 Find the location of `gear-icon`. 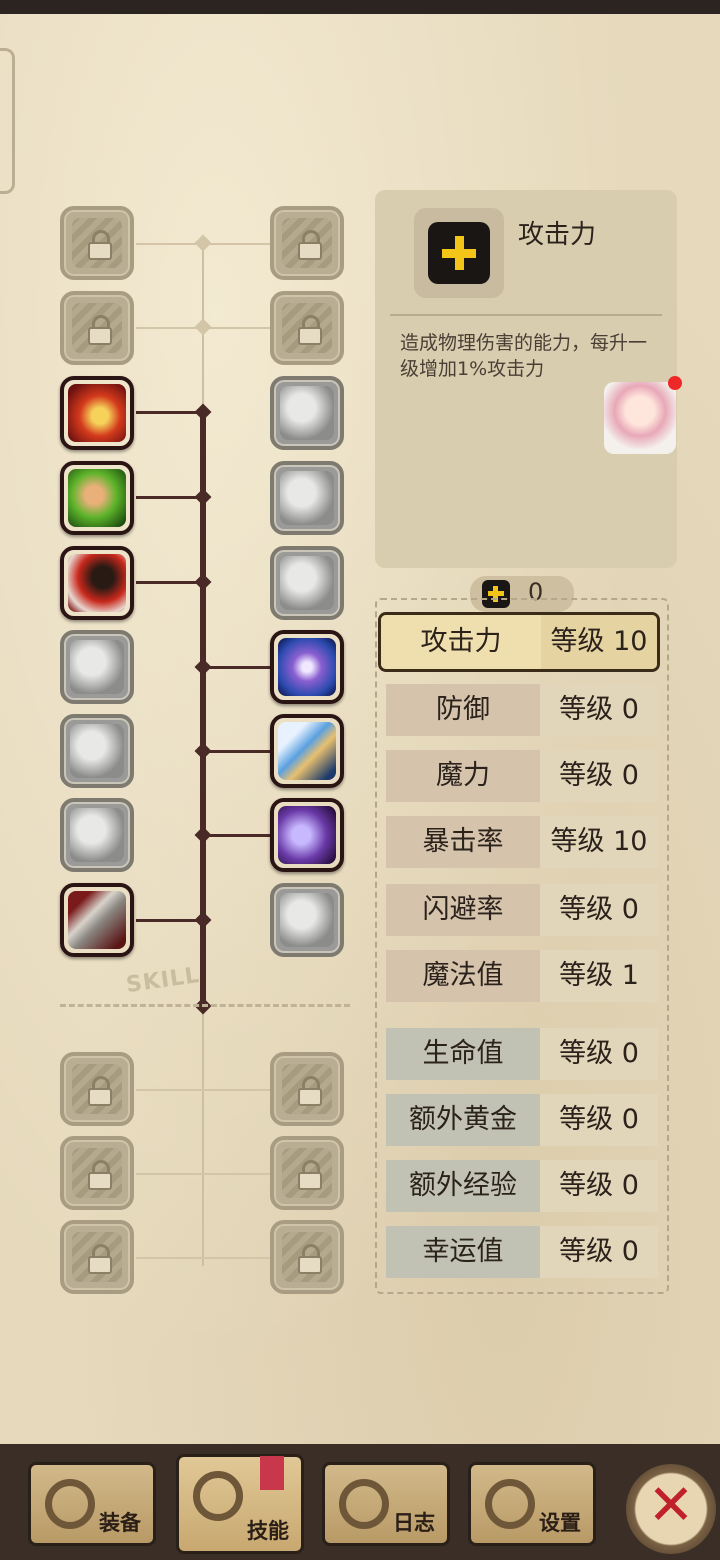

gear-icon is located at coordinates (510, 1504).